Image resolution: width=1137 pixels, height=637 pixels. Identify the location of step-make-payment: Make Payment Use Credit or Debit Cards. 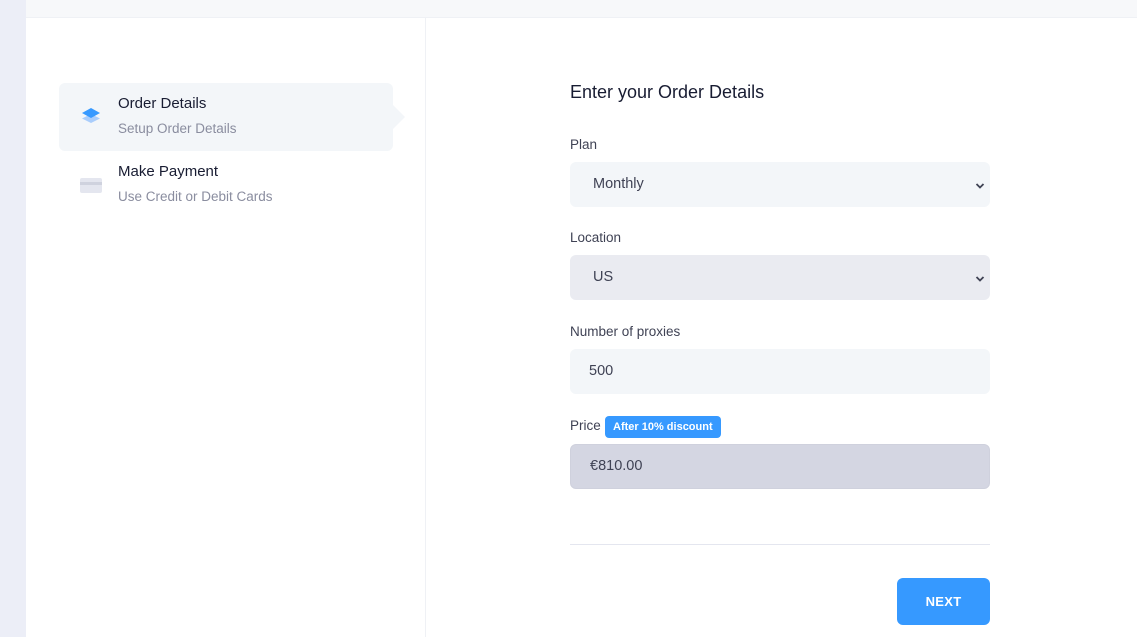
(226, 185).